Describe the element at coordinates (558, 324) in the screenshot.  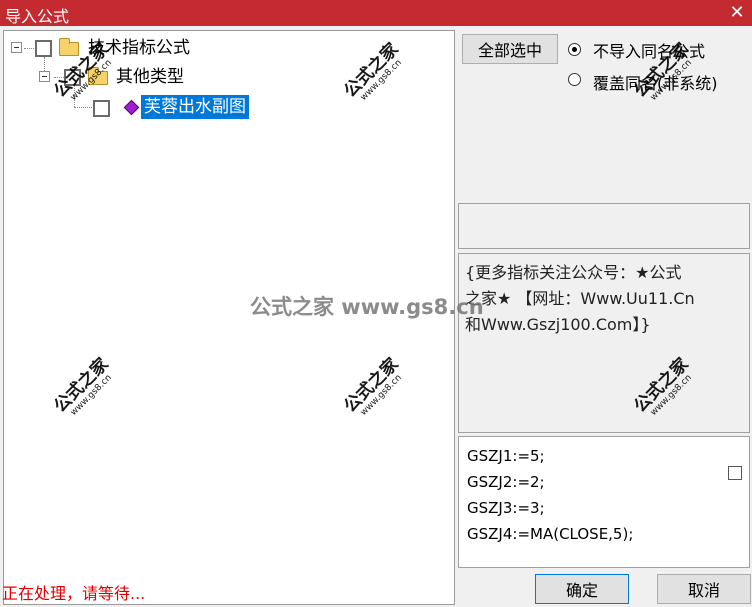
I see `description-line: 和Www.Gszj100.Com】}` at that location.